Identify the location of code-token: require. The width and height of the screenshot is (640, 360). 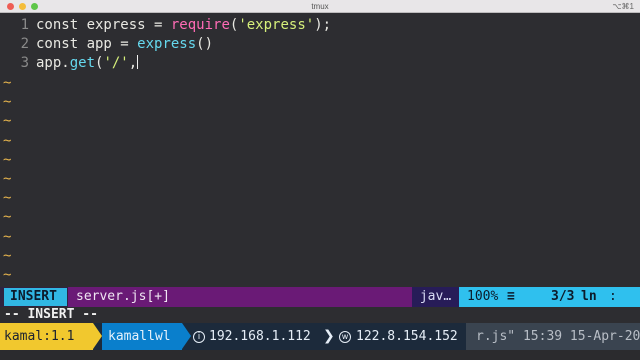
(200, 25).